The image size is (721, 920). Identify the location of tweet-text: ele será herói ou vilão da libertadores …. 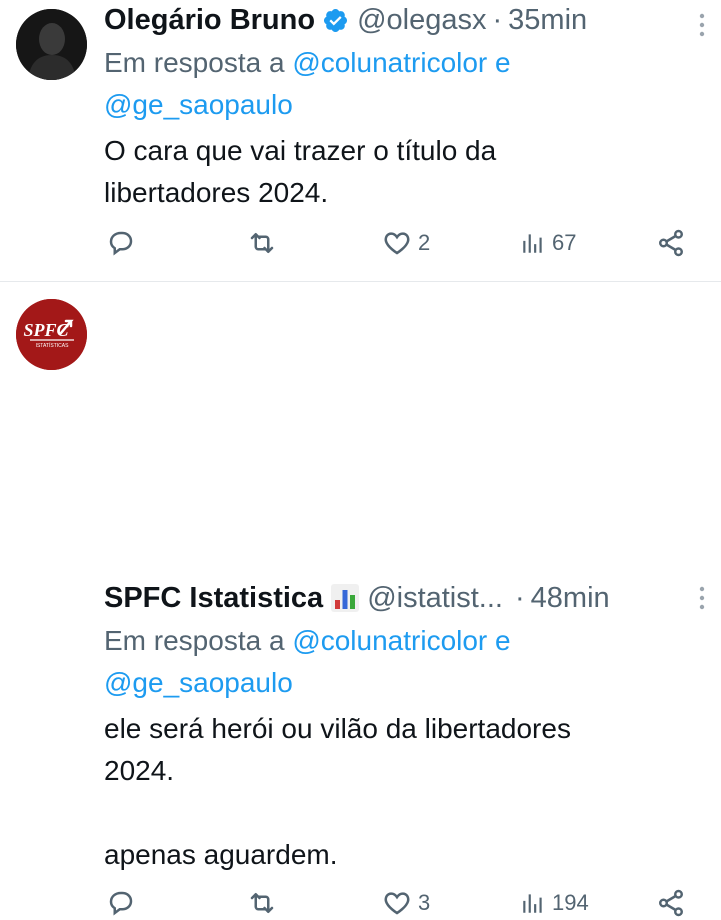
(337, 791).